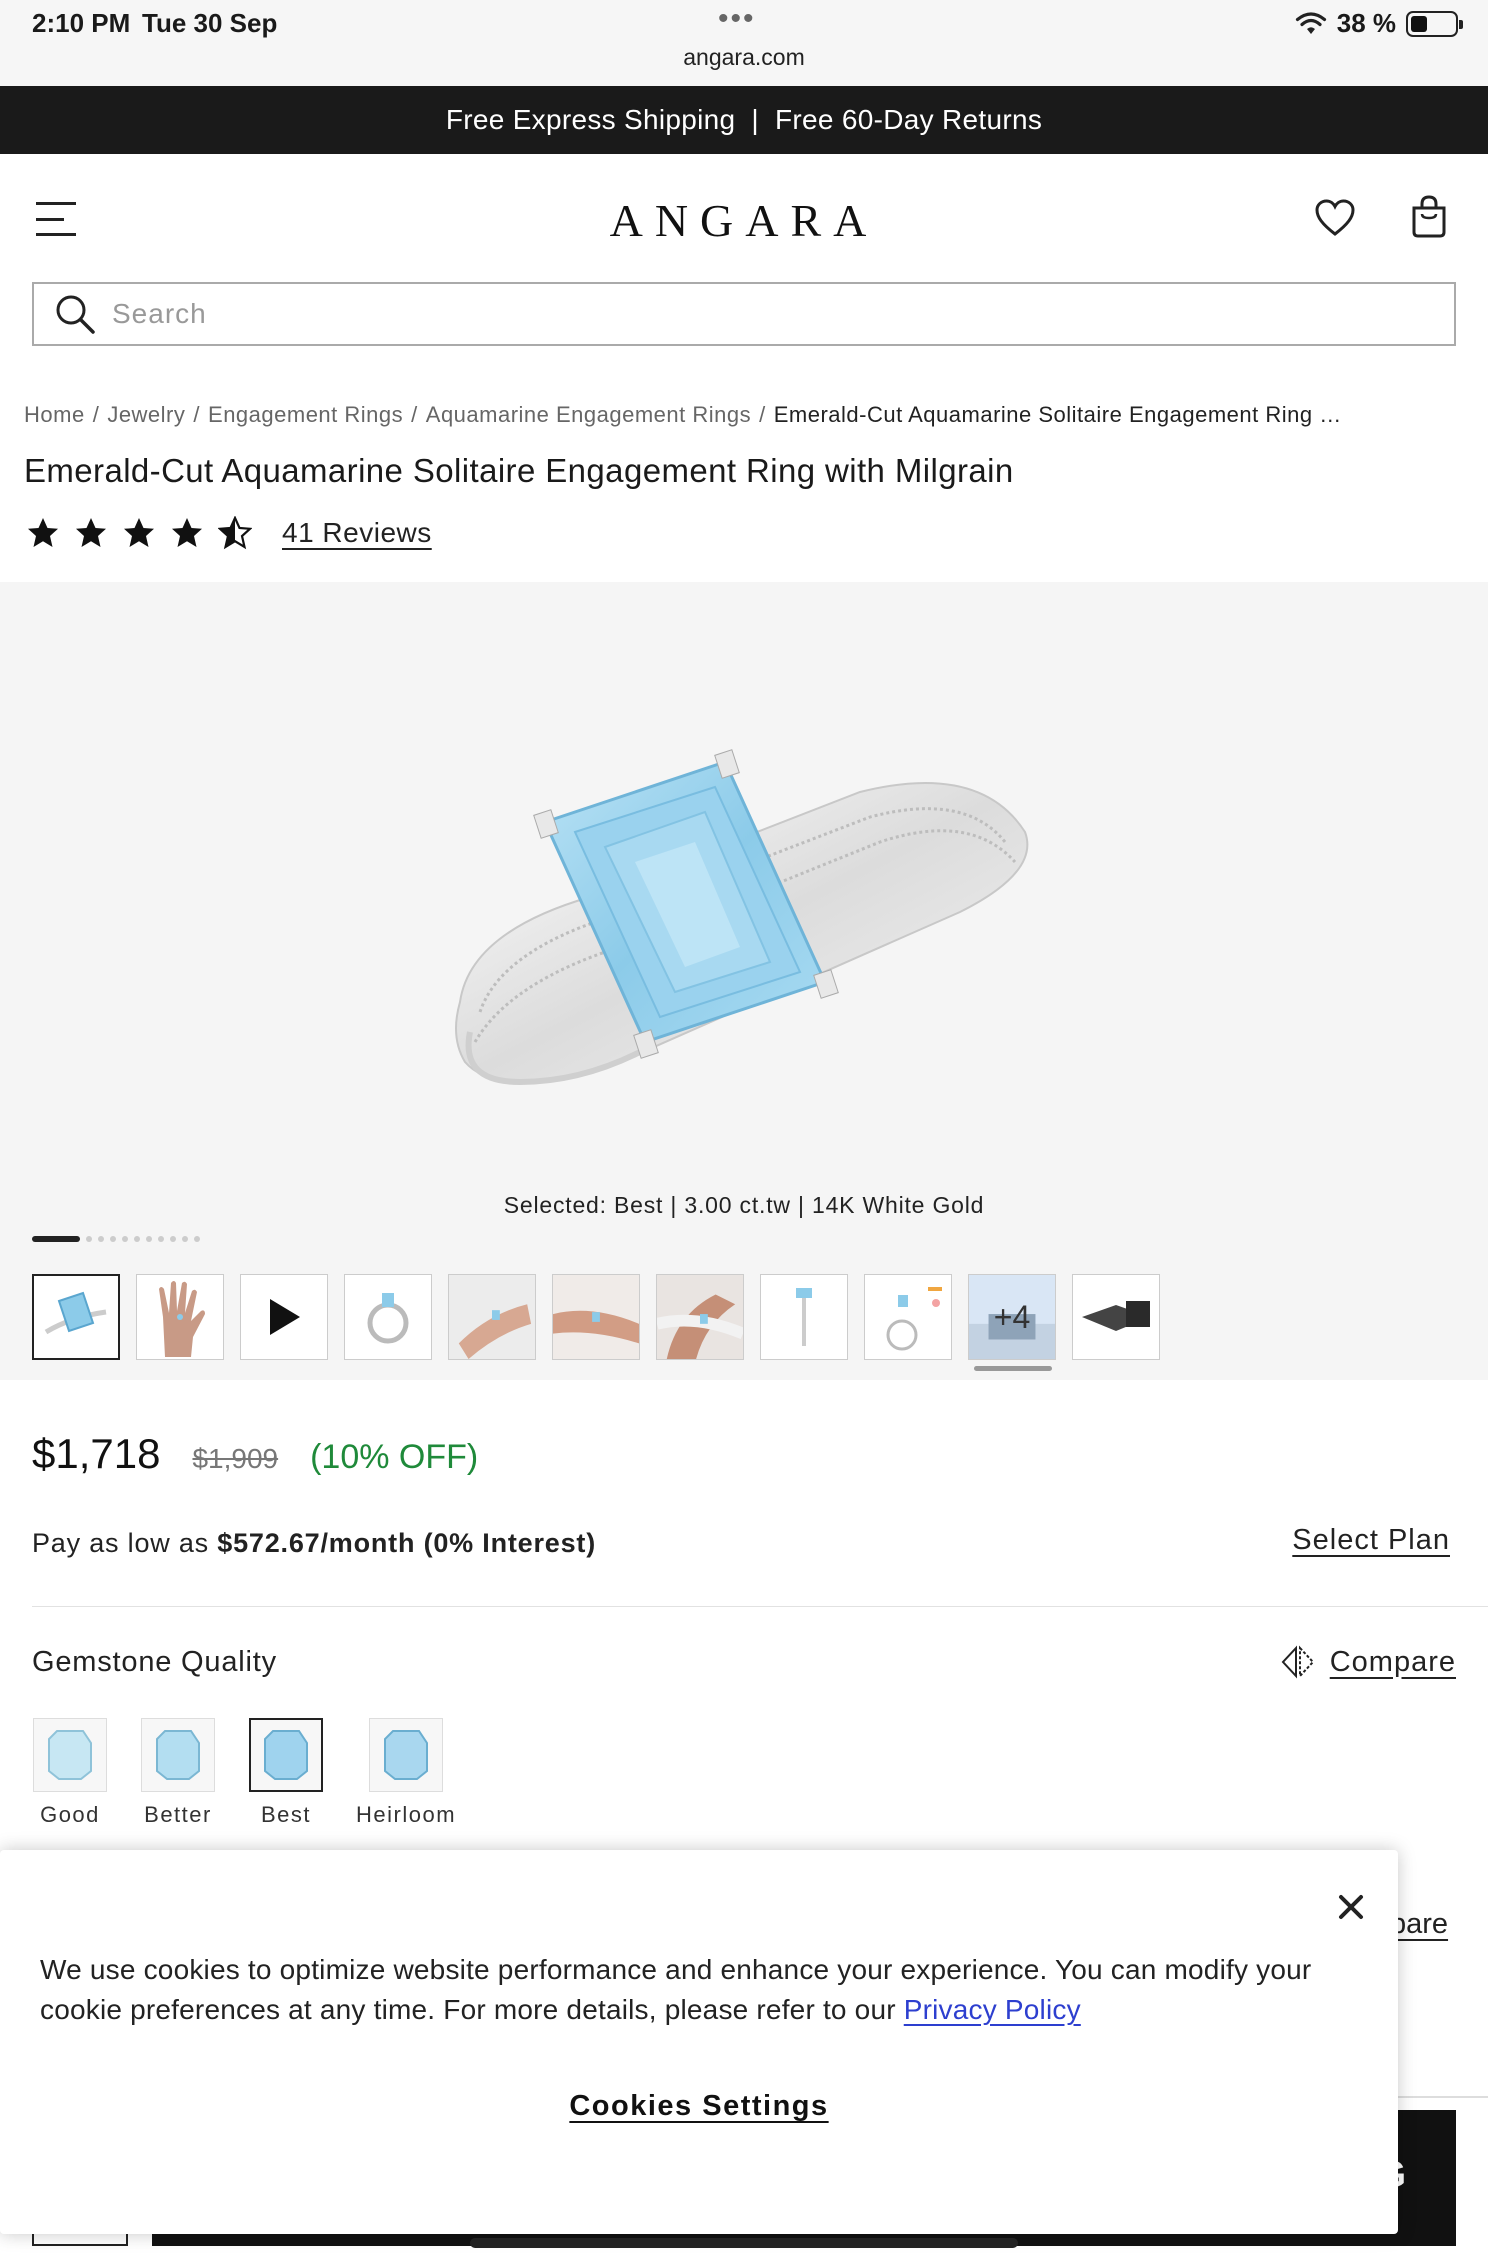 The height and width of the screenshot is (2266, 1488). Describe the element at coordinates (1419, 23) in the screenshot. I see `battery-level` at that location.